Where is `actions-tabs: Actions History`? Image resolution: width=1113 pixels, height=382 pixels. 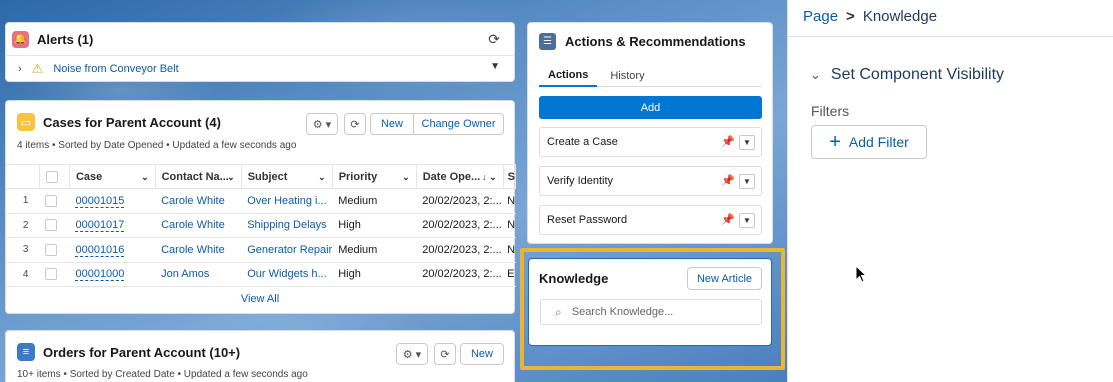 actions-tabs: Actions History is located at coordinates (650, 76).